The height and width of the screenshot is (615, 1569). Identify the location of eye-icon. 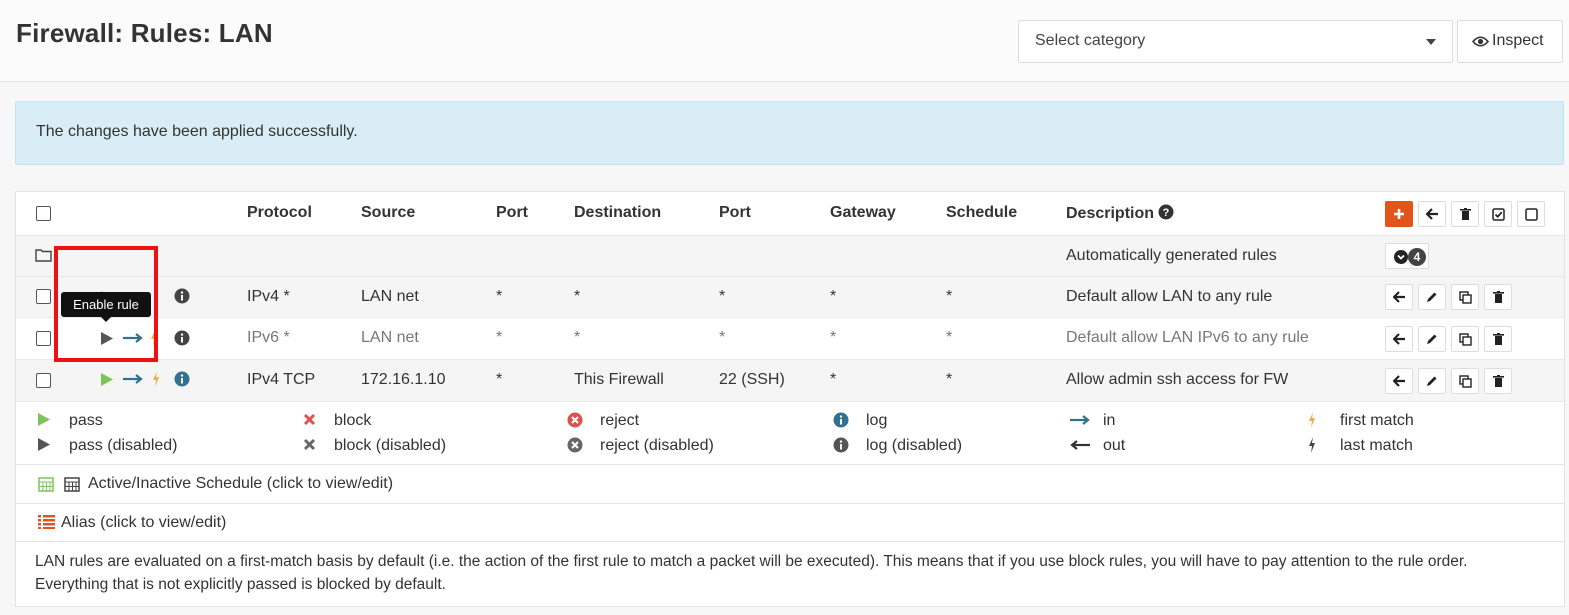
(1480, 41).